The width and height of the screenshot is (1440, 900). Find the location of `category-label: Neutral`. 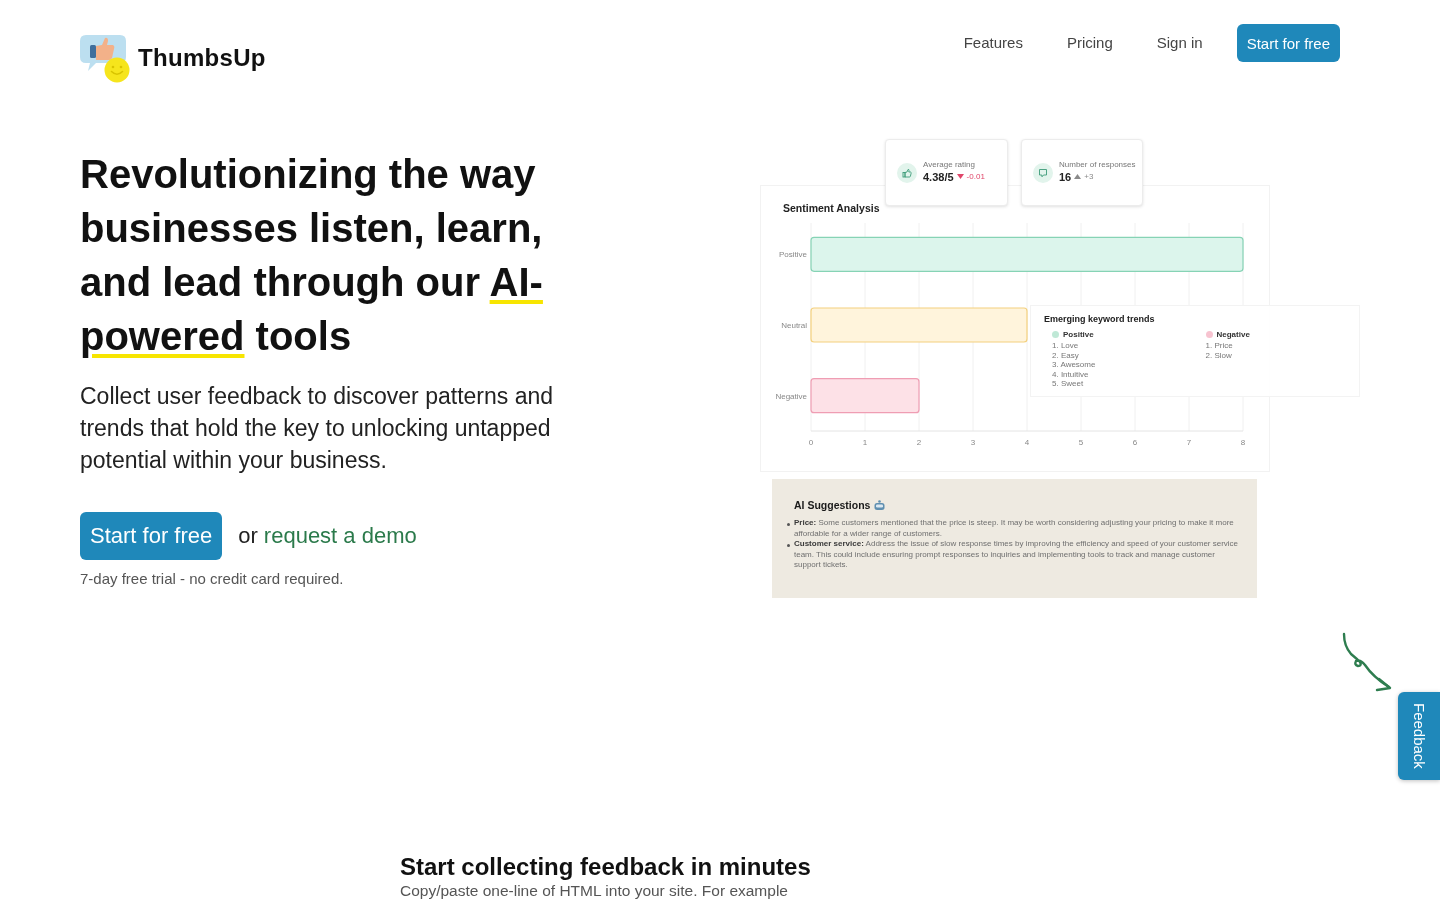

category-label: Neutral is located at coordinates (794, 325).